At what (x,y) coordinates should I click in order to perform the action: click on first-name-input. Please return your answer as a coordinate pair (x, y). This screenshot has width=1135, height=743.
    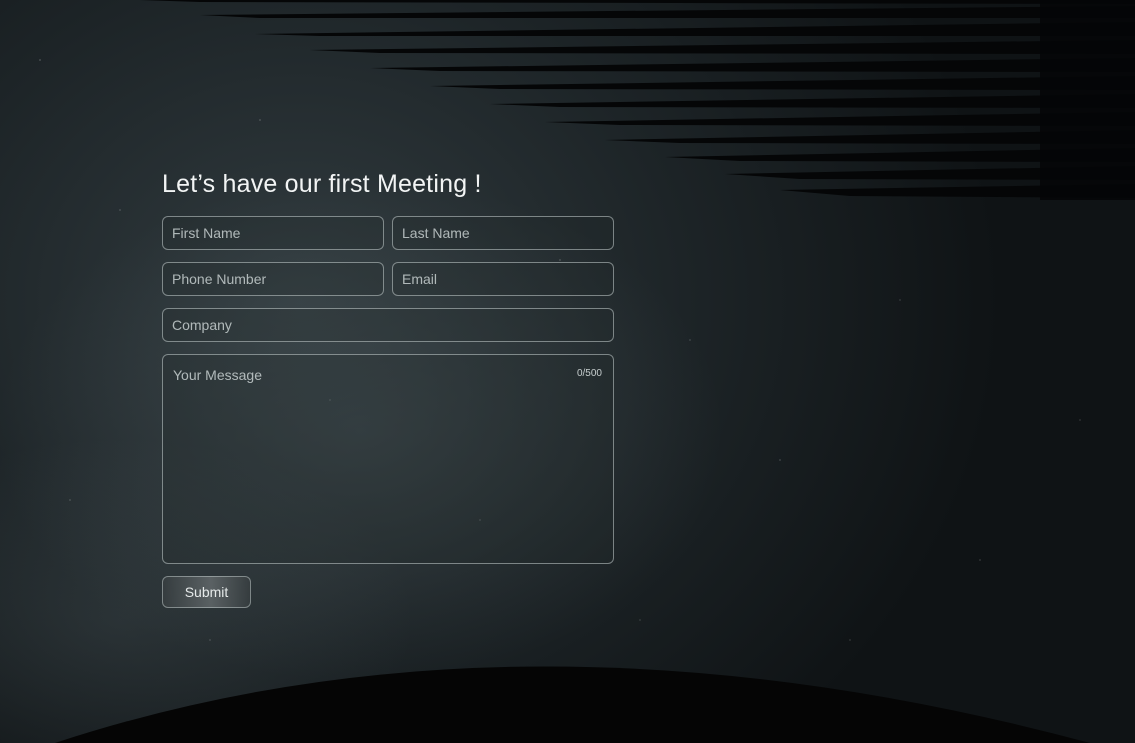
    Looking at the image, I should click on (273, 233).